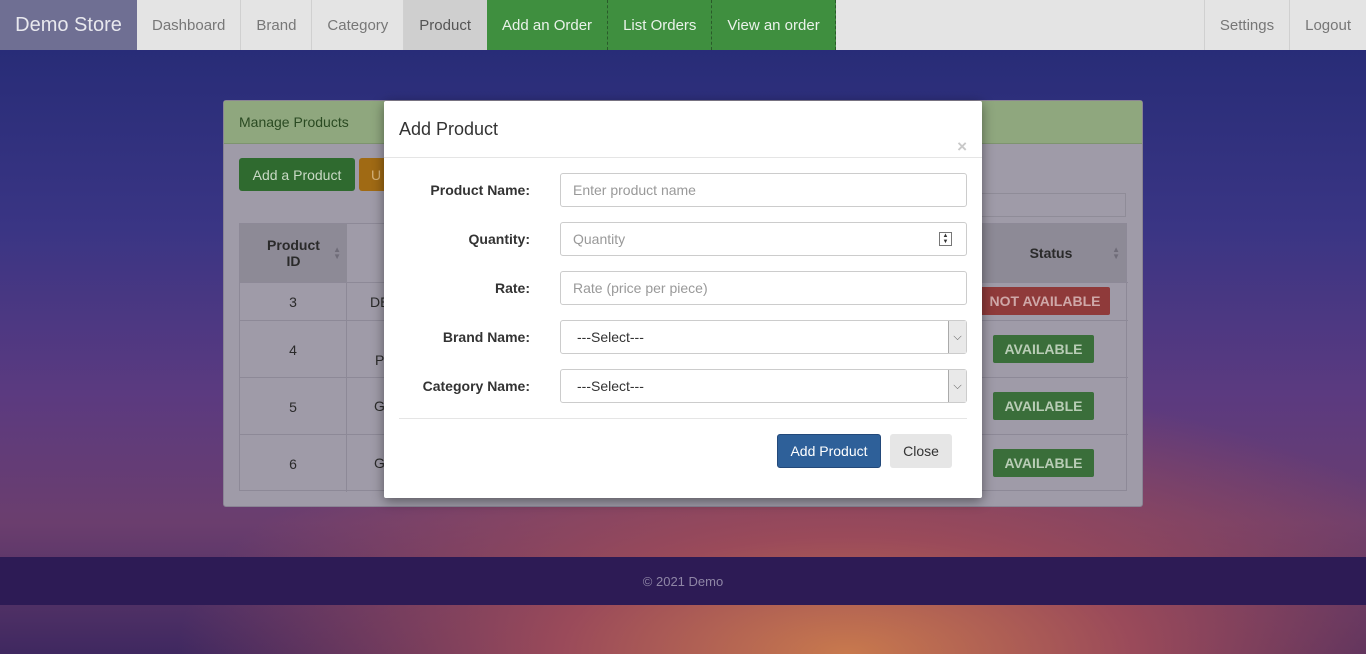  Describe the element at coordinates (486, 337) in the screenshot. I see `brand-name-label: Brand Name:` at that location.